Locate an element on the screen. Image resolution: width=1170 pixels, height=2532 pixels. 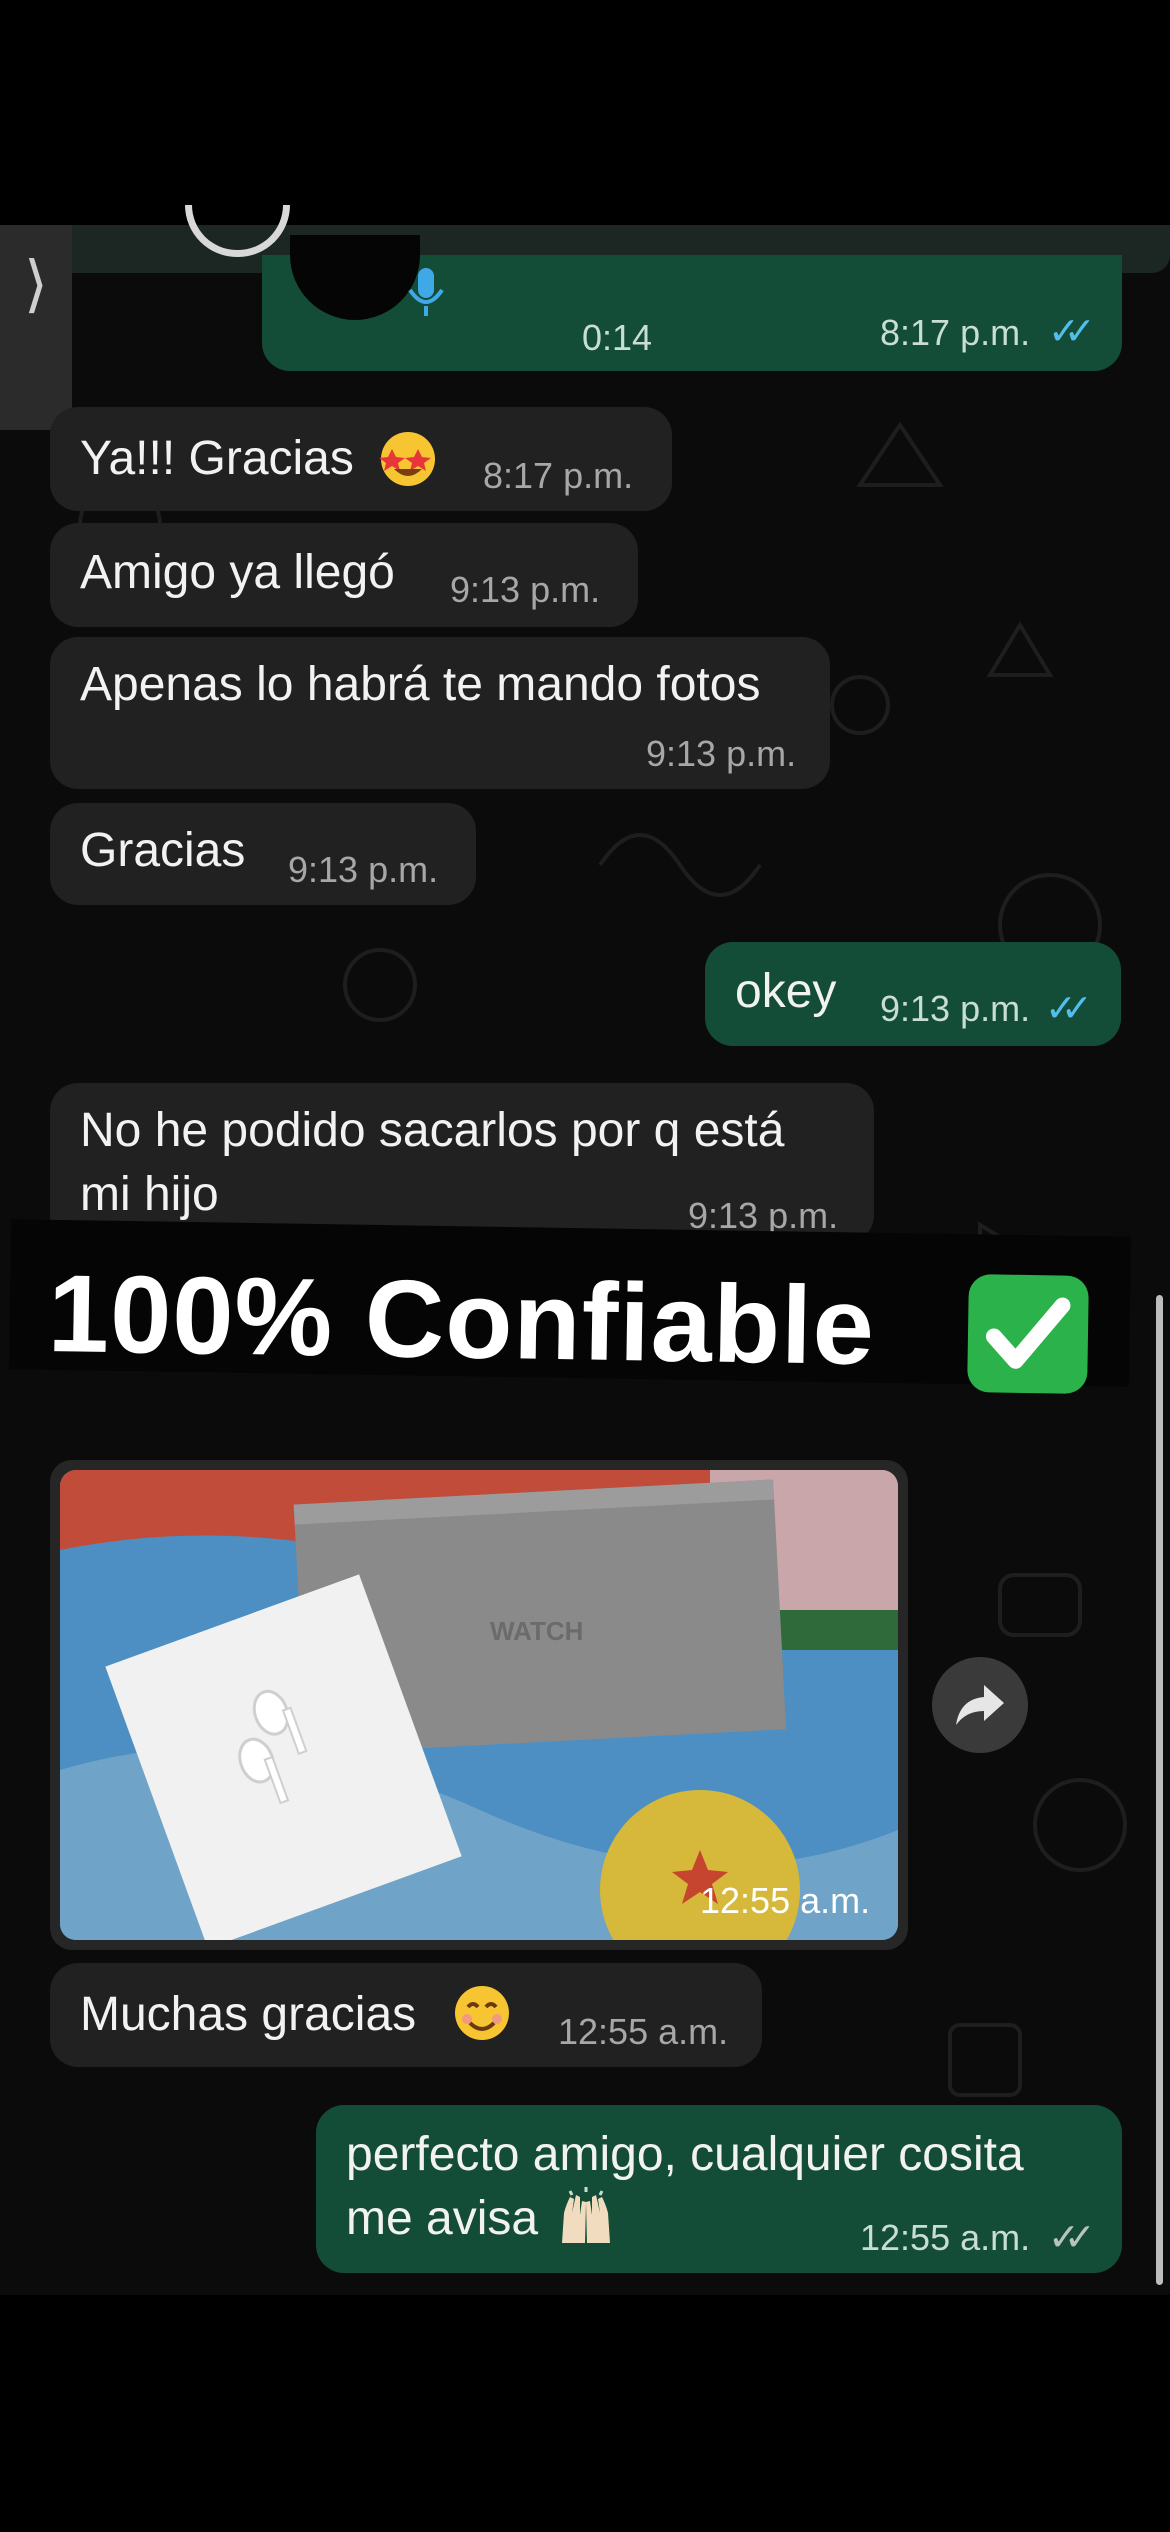
message-text: okey is located at coordinates (786, 991).